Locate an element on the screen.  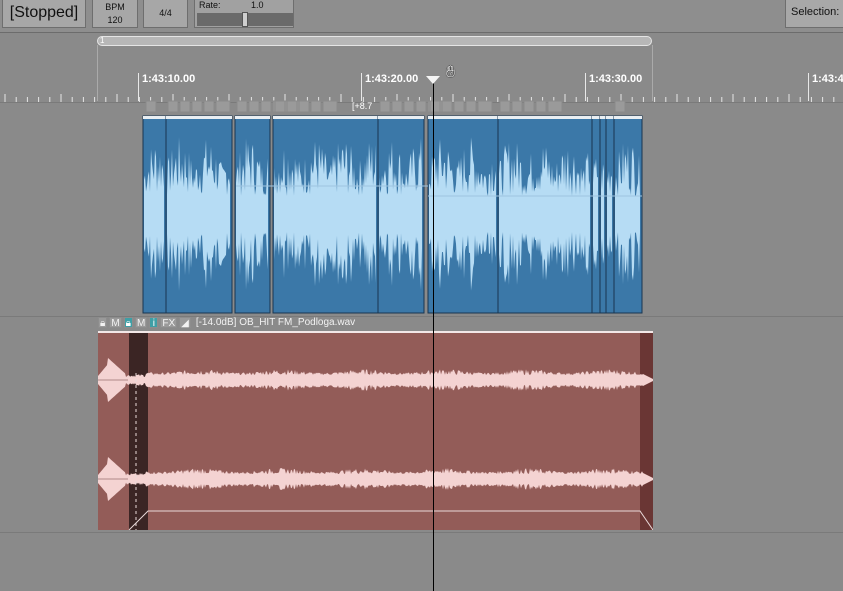
timecode-label: 1:43:20.00 is located at coordinates (392, 79).